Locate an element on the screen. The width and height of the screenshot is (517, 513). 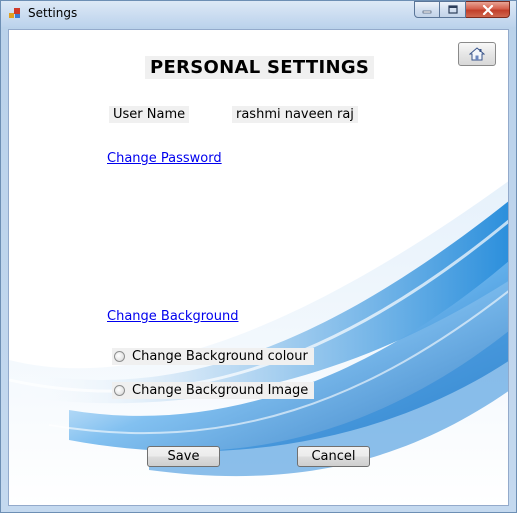
home-icon is located at coordinates (477, 54).